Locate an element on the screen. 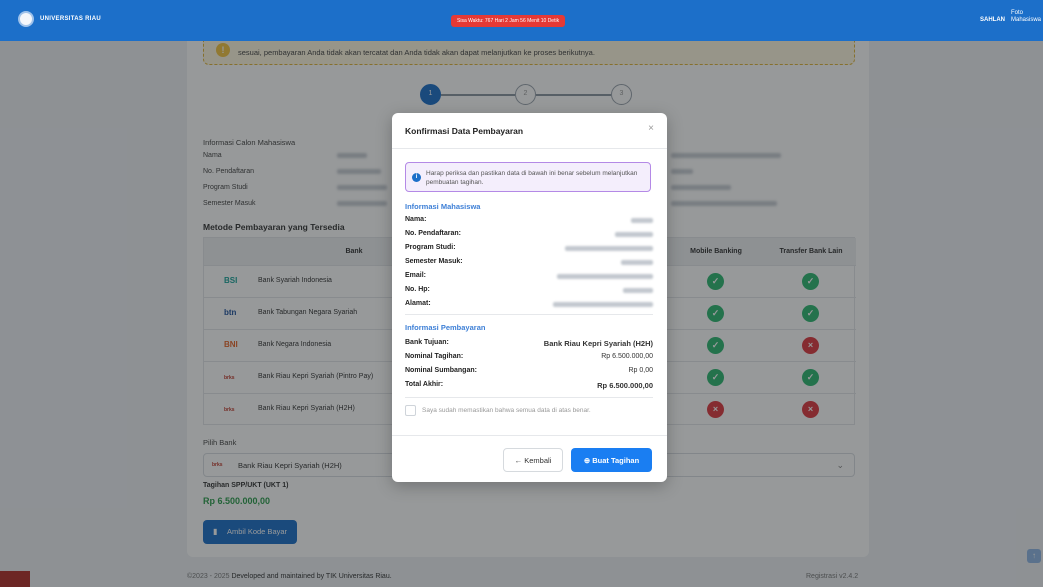  student-field-row: No. Hp: is located at coordinates (529, 291).